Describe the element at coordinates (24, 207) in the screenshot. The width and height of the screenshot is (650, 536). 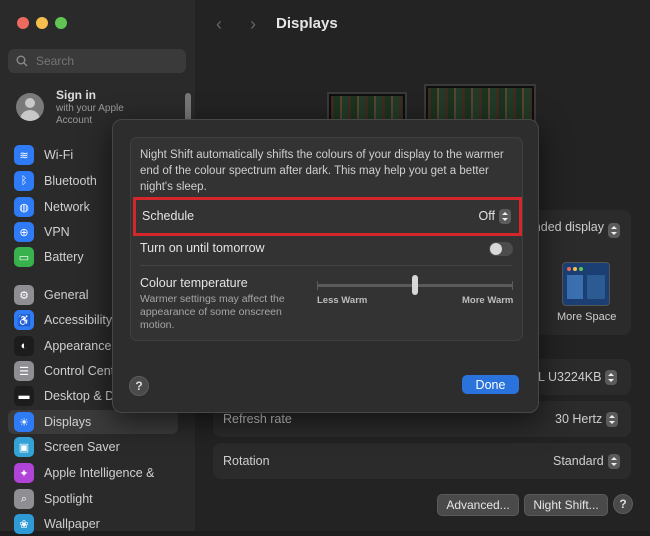
I see `globe-icon: ◍` at that location.